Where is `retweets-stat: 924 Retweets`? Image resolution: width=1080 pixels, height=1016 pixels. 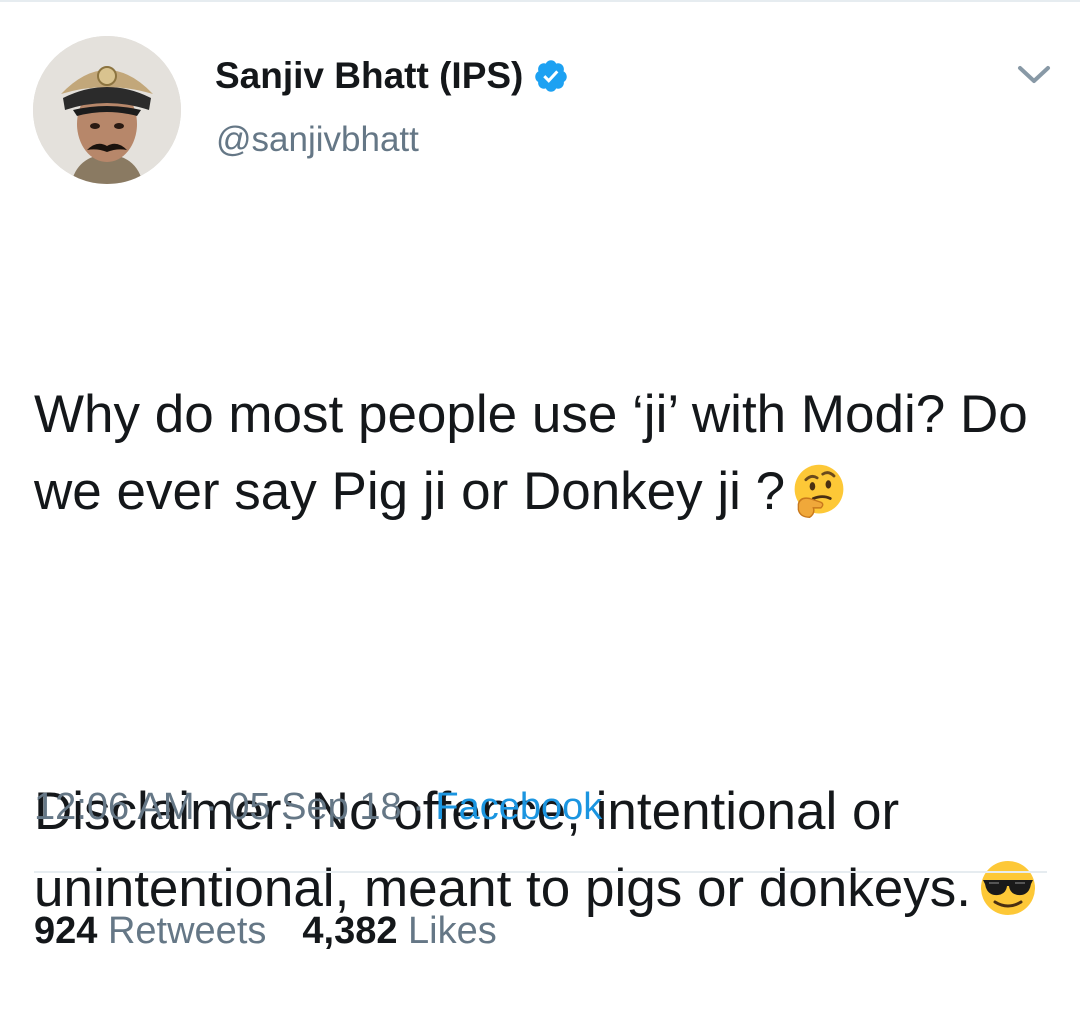
retweets-stat: 924 Retweets is located at coordinates (150, 931).